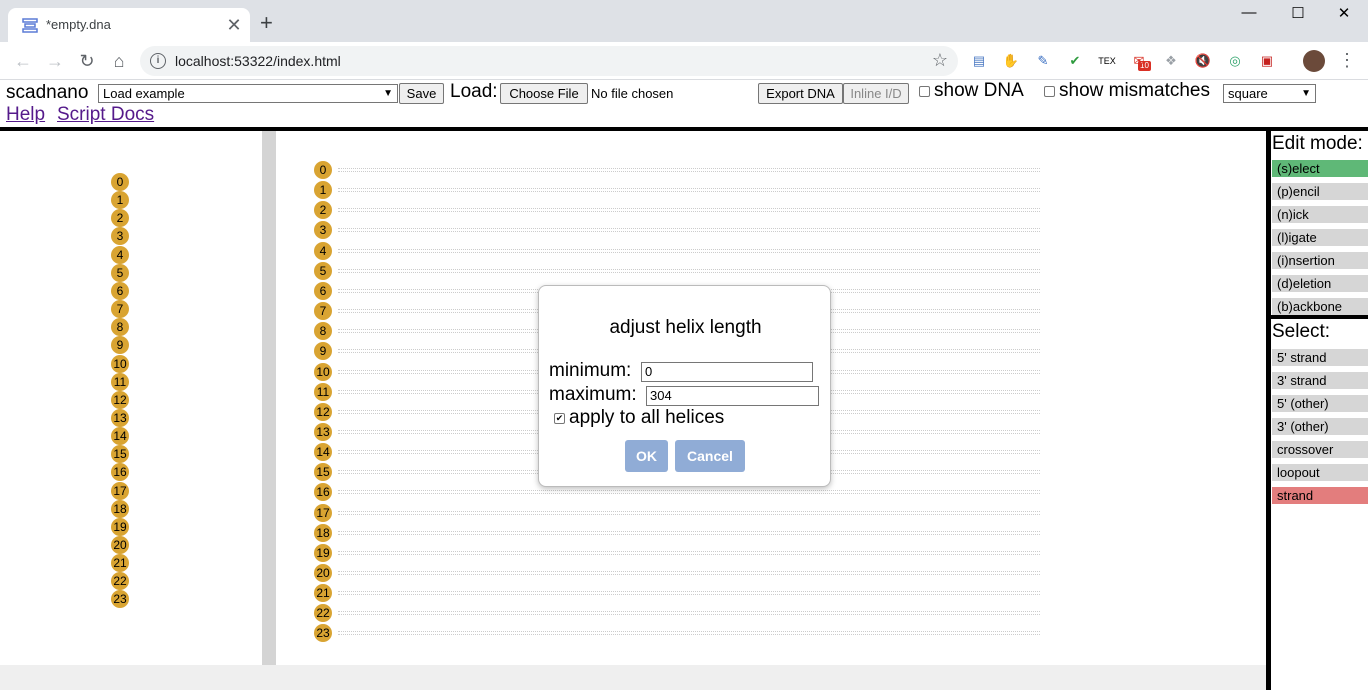 This screenshot has width=1368, height=690. What do you see at coordinates (710, 456) in the screenshot?
I see `cancel-button: Cancel` at bounding box center [710, 456].